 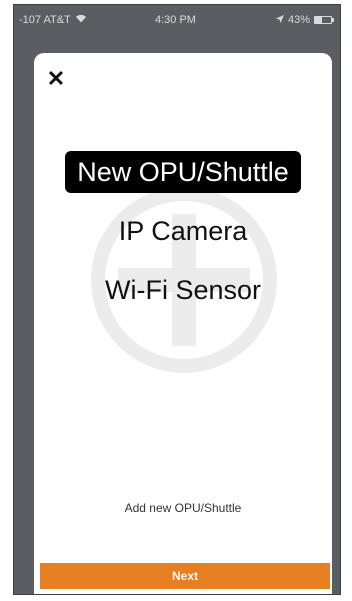 I want to click on battery-percent: 43%, so click(x=298, y=20).